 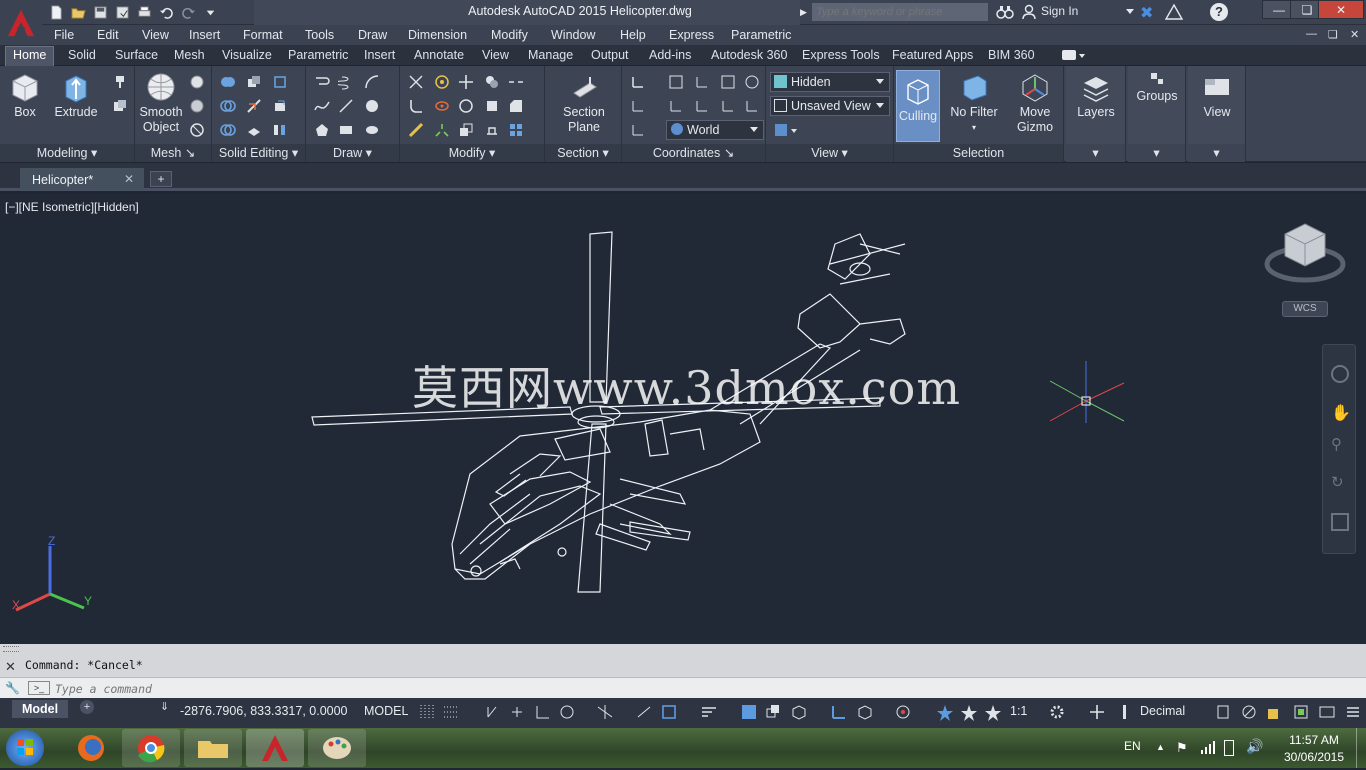 What do you see at coordinates (173, 153) in the screenshot?
I see `panel-mesh-title: Mesh ↘` at bounding box center [173, 153].